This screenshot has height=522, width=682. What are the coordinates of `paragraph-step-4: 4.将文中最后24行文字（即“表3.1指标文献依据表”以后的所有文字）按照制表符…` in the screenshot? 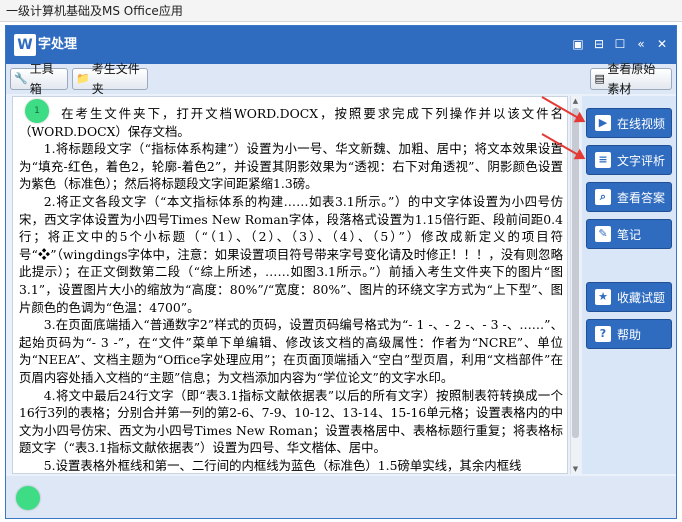 It's located at (291, 421).